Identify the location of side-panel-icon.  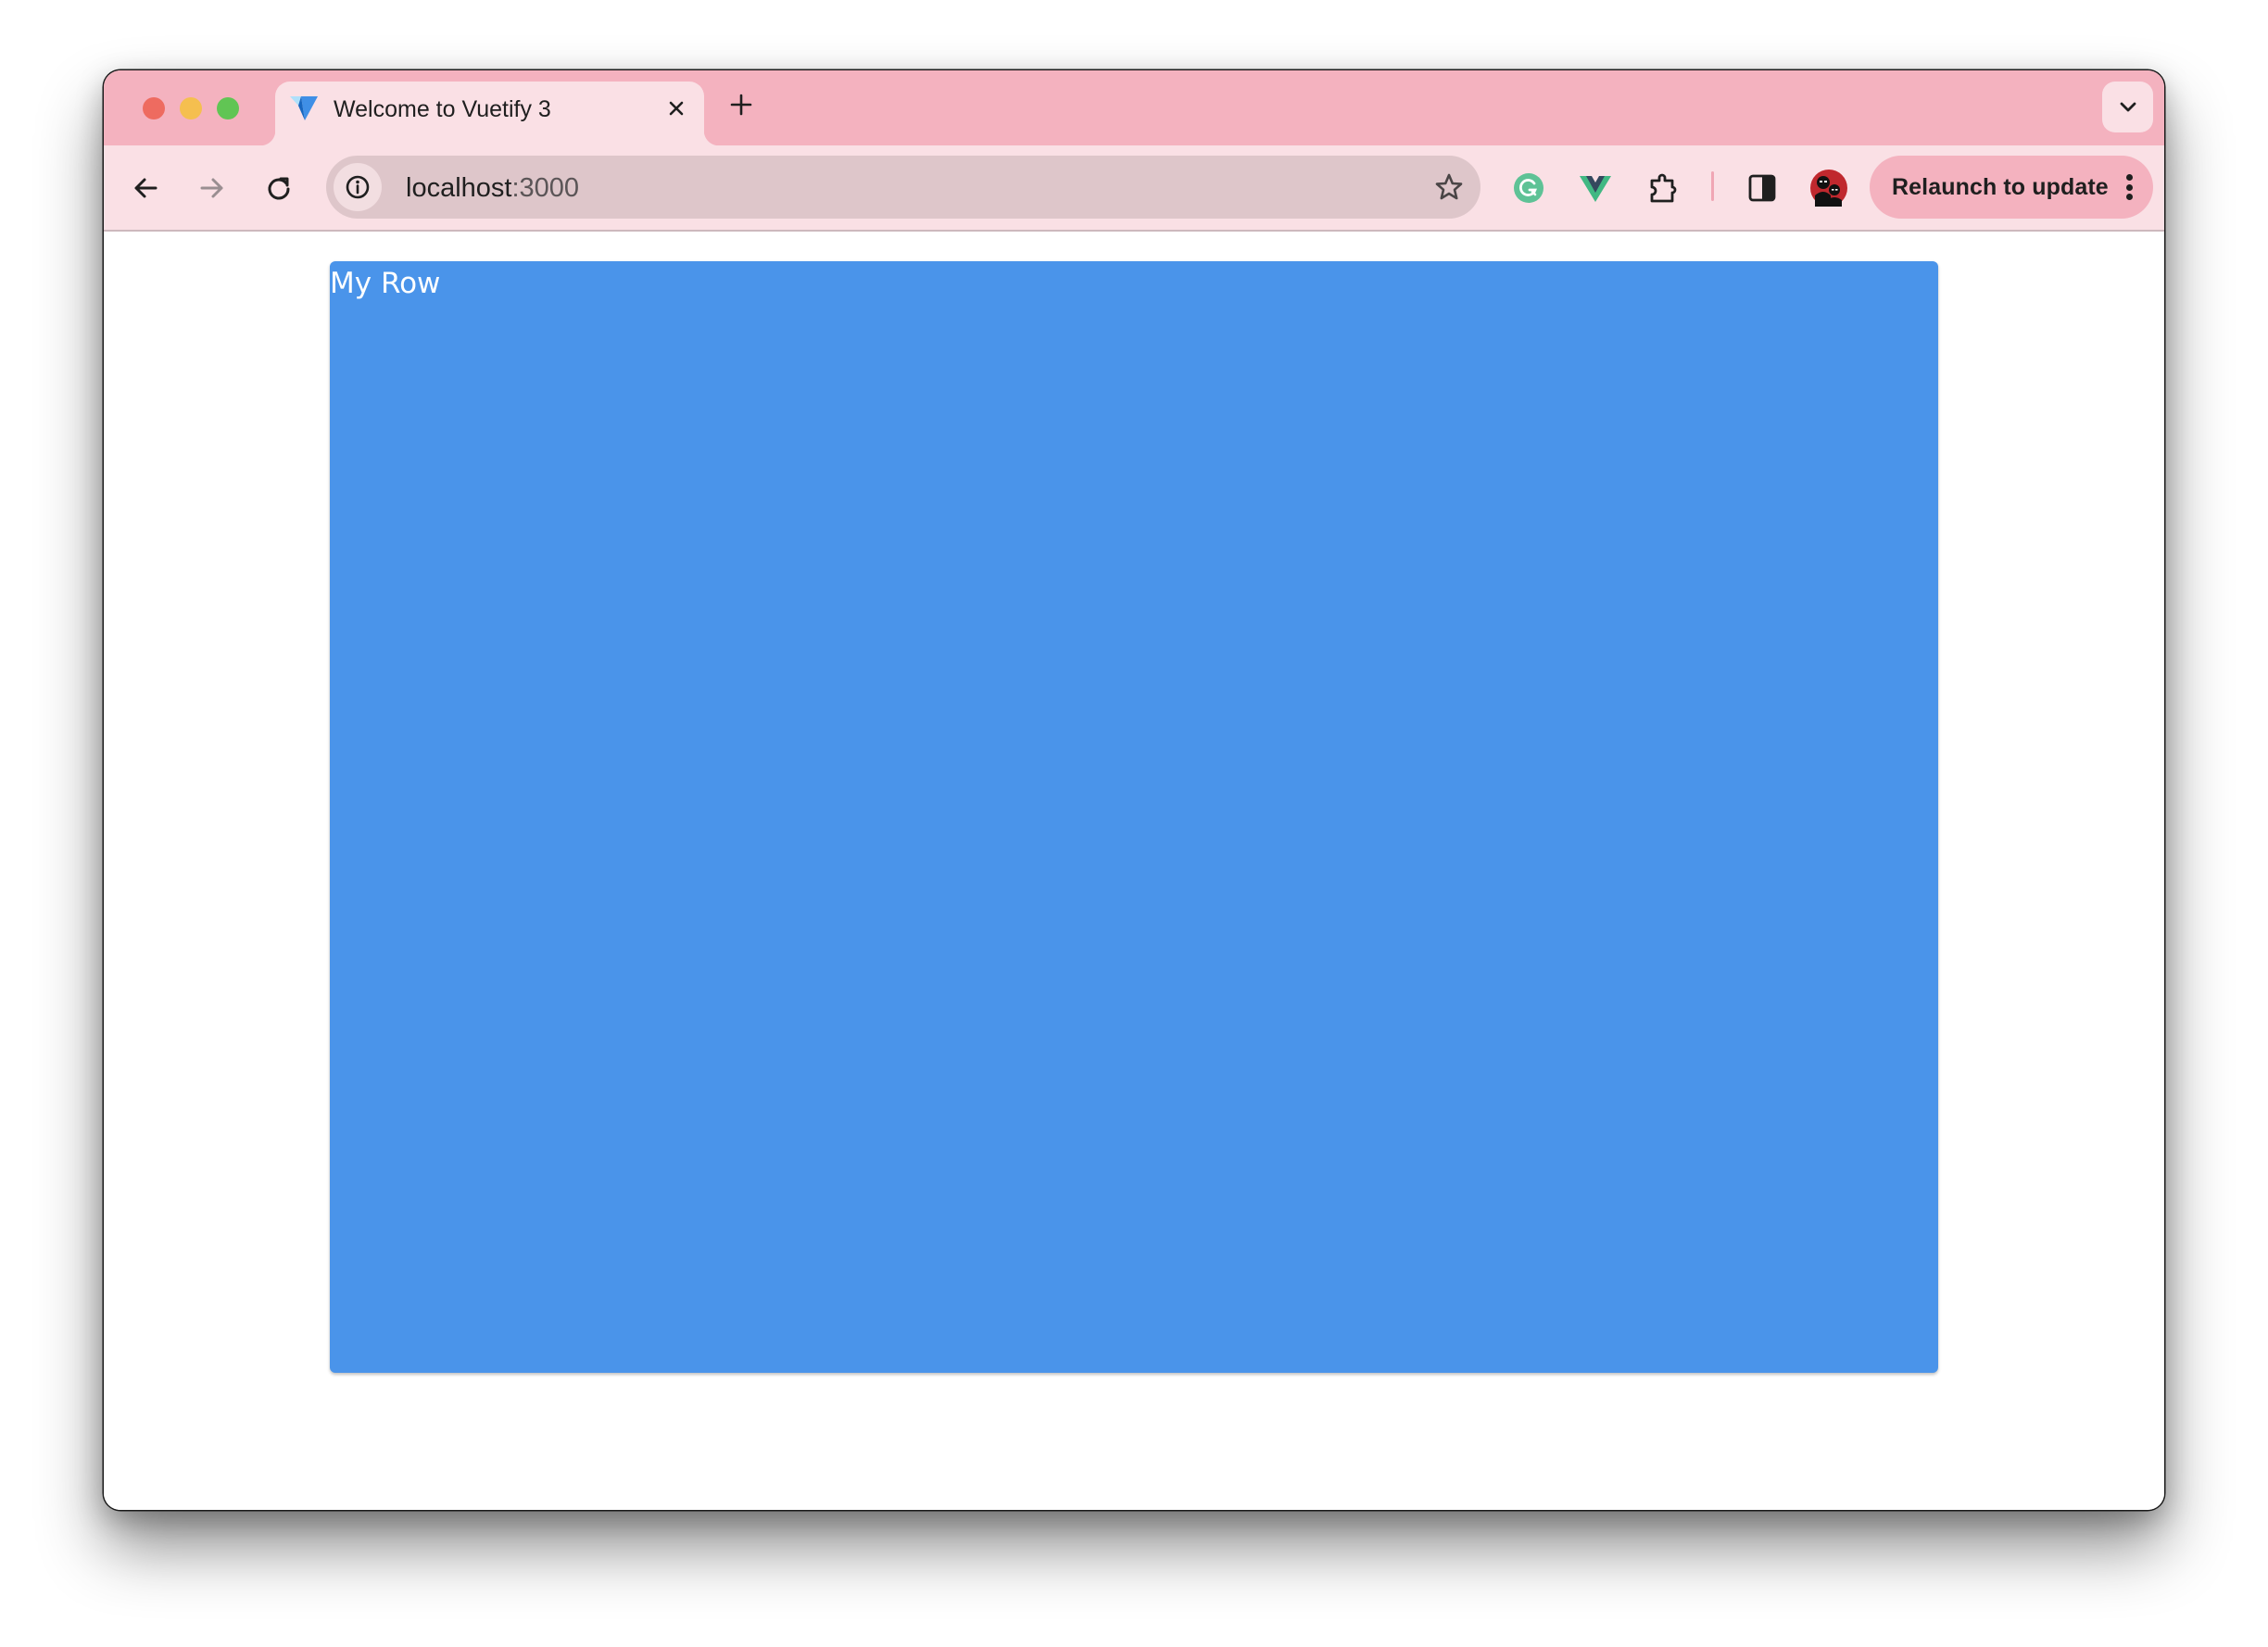
(1762, 188).